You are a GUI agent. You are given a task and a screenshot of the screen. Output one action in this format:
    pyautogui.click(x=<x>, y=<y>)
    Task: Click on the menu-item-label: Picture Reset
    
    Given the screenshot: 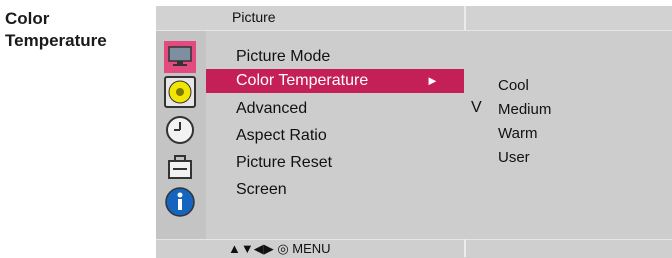 What is the action you would take?
    pyautogui.click(x=284, y=162)
    